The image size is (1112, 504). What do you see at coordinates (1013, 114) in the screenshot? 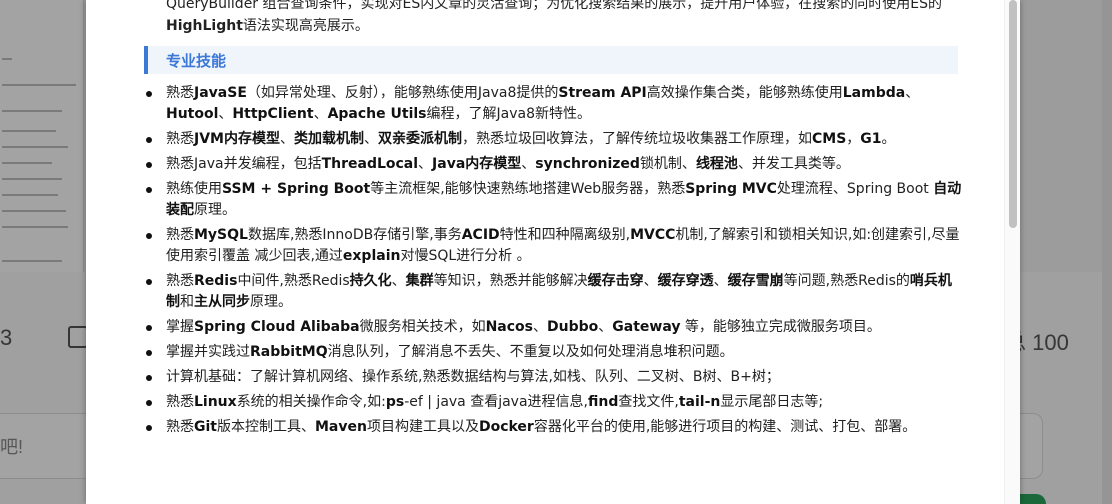
I see `scrollbar-thumb` at bounding box center [1013, 114].